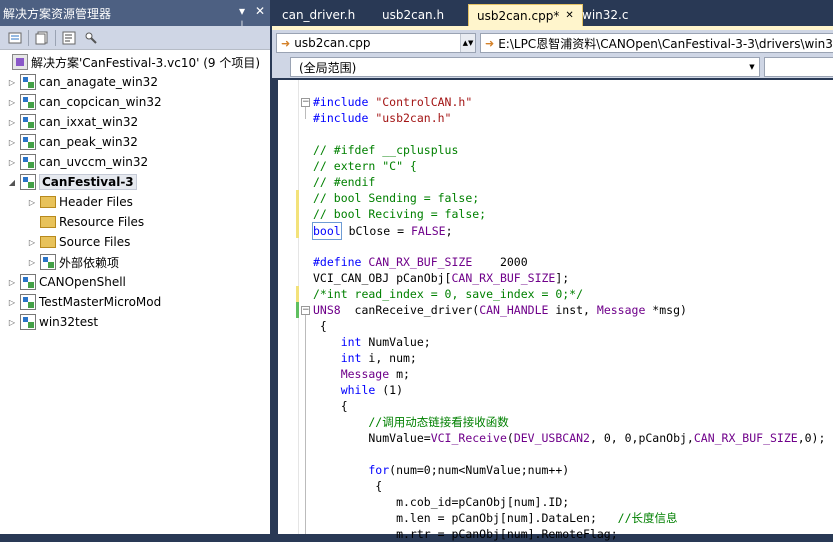 This screenshot has height=542, width=833. What do you see at coordinates (752, 67) in the screenshot?
I see `chevron-down-icon: ▼` at bounding box center [752, 67].